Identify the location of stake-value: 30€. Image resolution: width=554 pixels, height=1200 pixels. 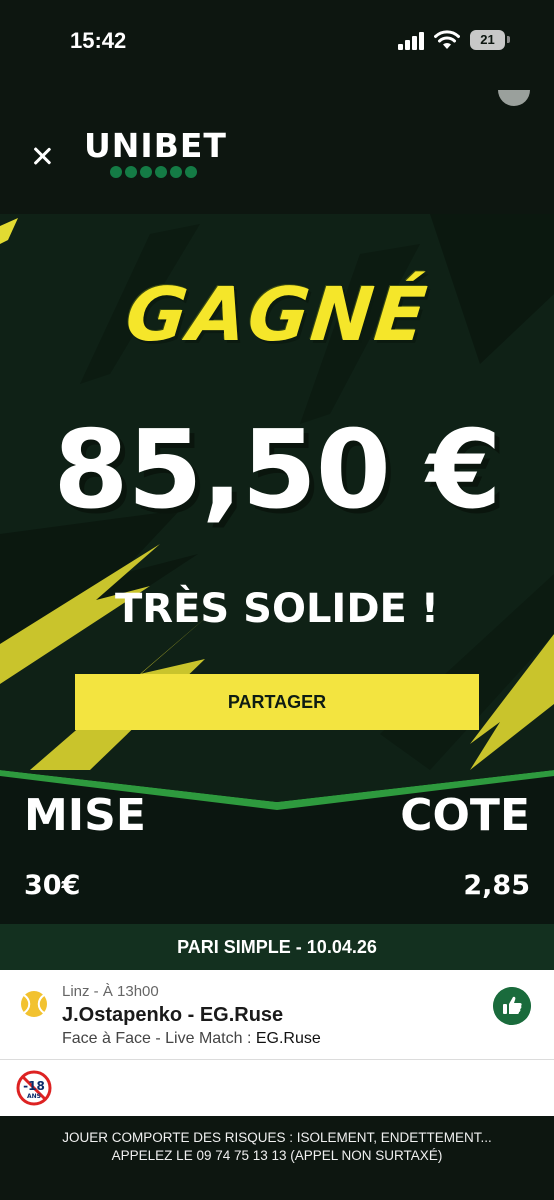
(52, 885).